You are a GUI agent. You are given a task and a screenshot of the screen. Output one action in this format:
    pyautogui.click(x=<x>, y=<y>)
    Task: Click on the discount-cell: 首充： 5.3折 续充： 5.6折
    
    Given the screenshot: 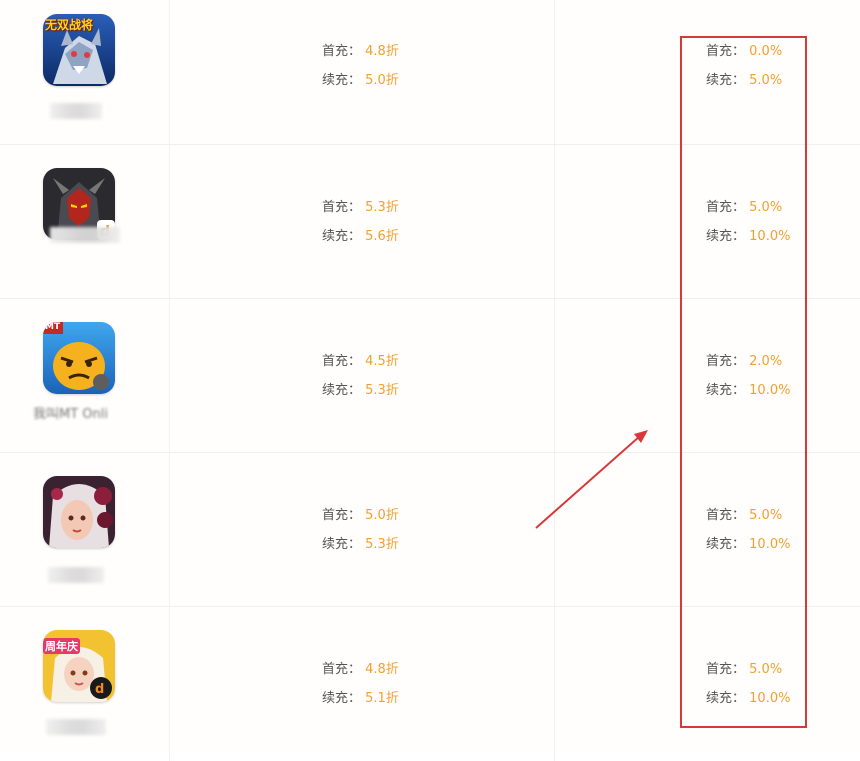 What is the action you would take?
    pyautogui.click(x=360, y=229)
    